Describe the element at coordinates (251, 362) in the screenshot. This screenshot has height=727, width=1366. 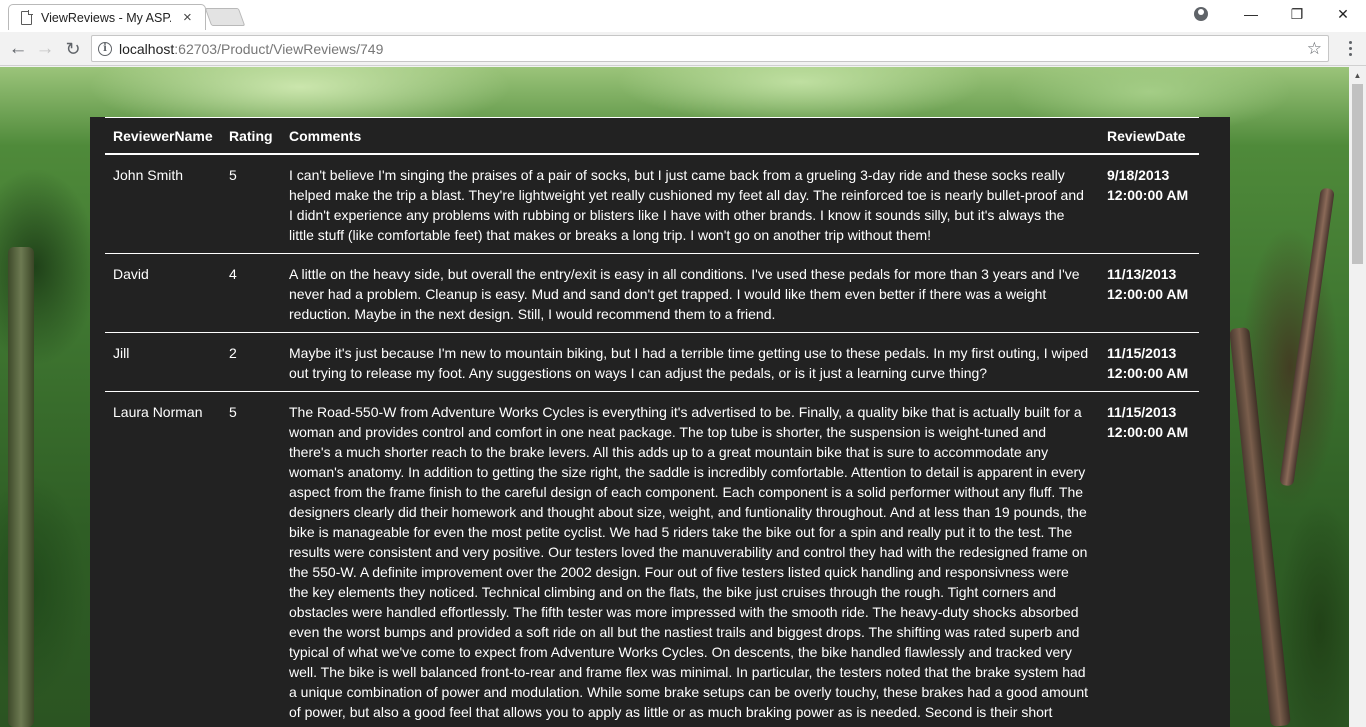
I see `cell-rating: 2` at that location.